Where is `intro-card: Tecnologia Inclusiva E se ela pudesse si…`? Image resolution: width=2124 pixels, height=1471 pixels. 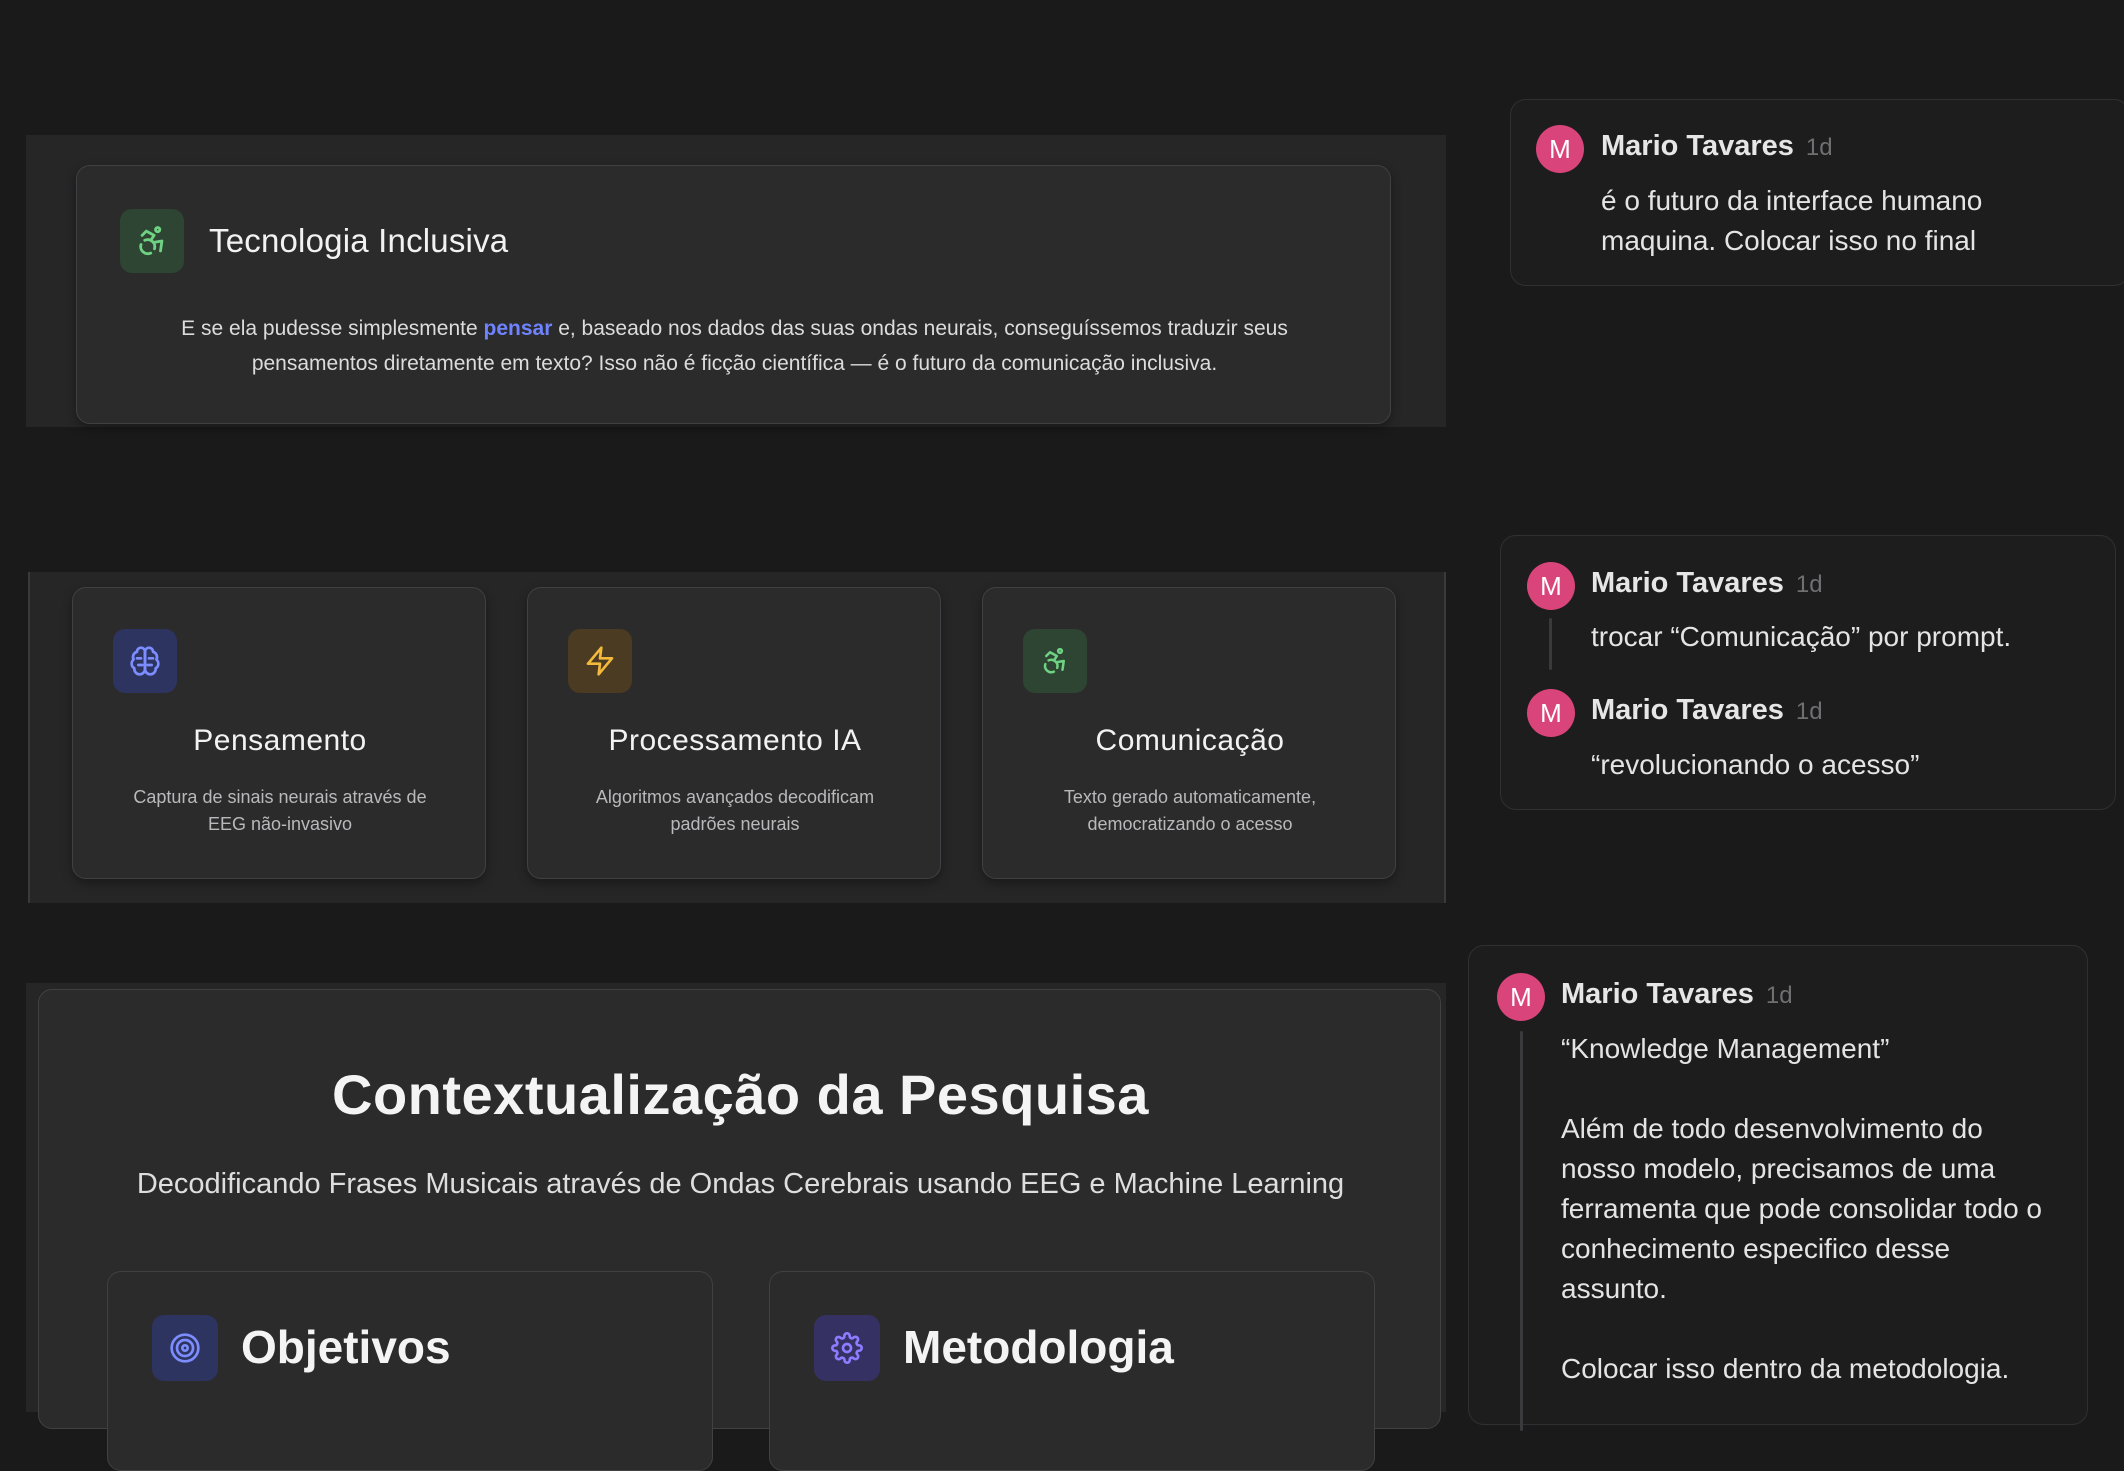
intro-card: Tecnologia Inclusiva E se ela pudesse si… is located at coordinates (733, 294).